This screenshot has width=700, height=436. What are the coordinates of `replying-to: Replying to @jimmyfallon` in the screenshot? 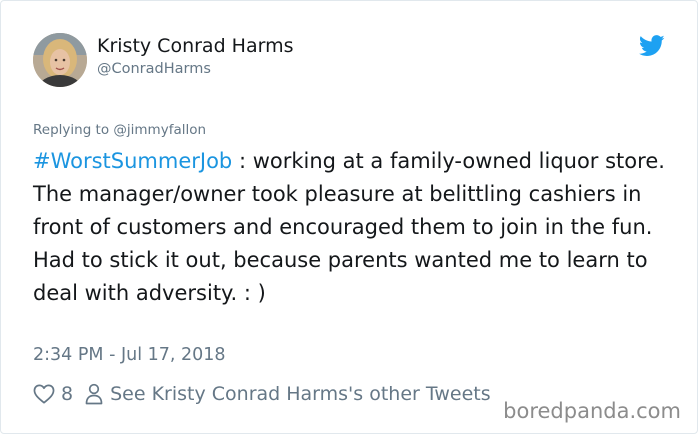 It's located at (119, 130).